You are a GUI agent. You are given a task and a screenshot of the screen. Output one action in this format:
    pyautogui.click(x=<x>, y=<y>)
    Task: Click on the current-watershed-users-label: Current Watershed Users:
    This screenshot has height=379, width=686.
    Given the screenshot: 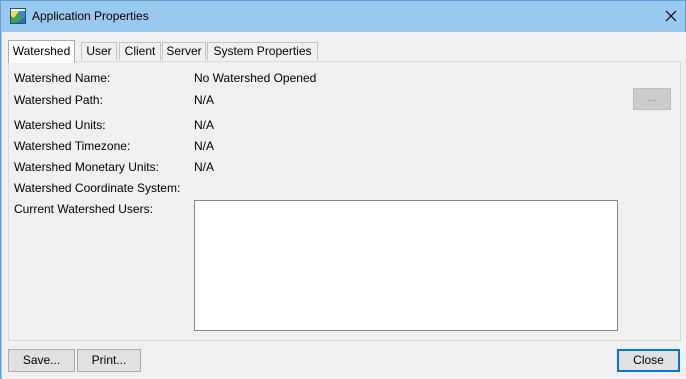 What is the action you would take?
    pyautogui.click(x=83, y=209)
    